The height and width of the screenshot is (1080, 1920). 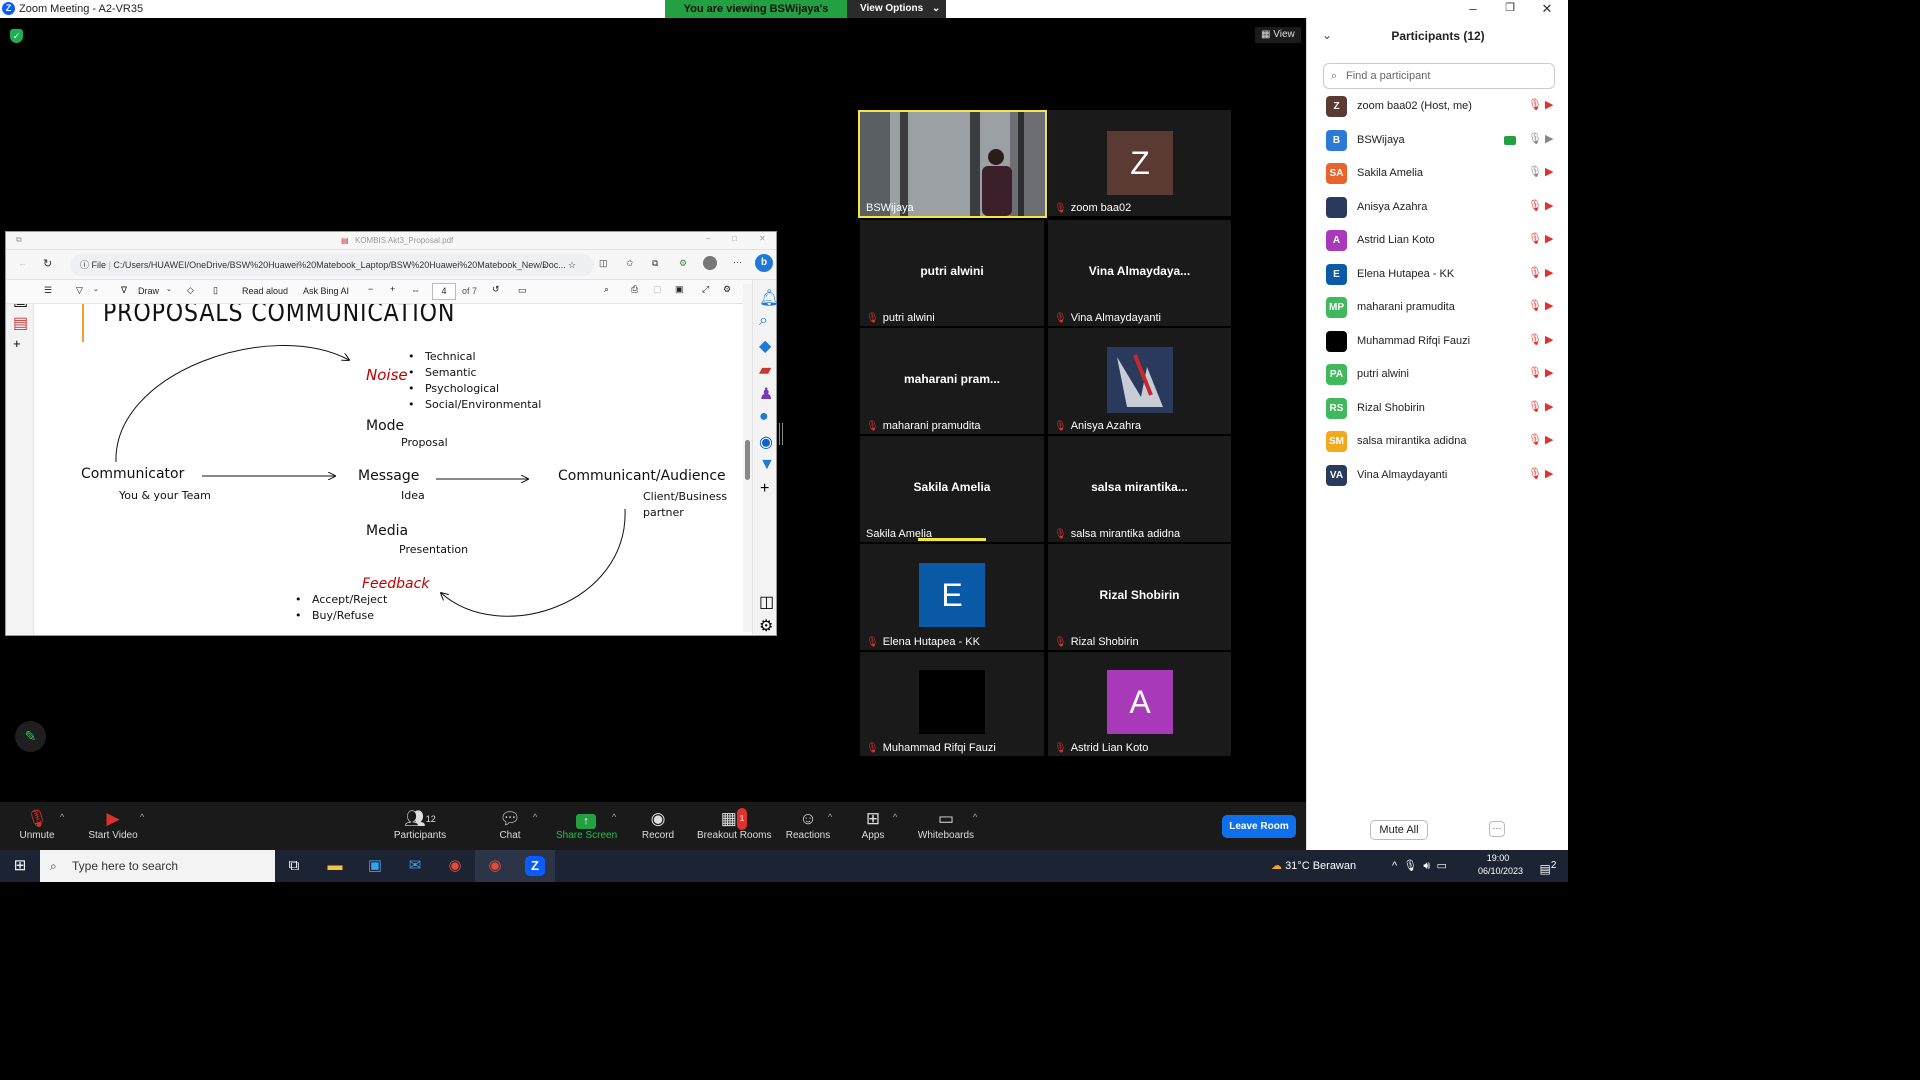 I want to click on draw-button: Draw, so click(x=148, y=291).